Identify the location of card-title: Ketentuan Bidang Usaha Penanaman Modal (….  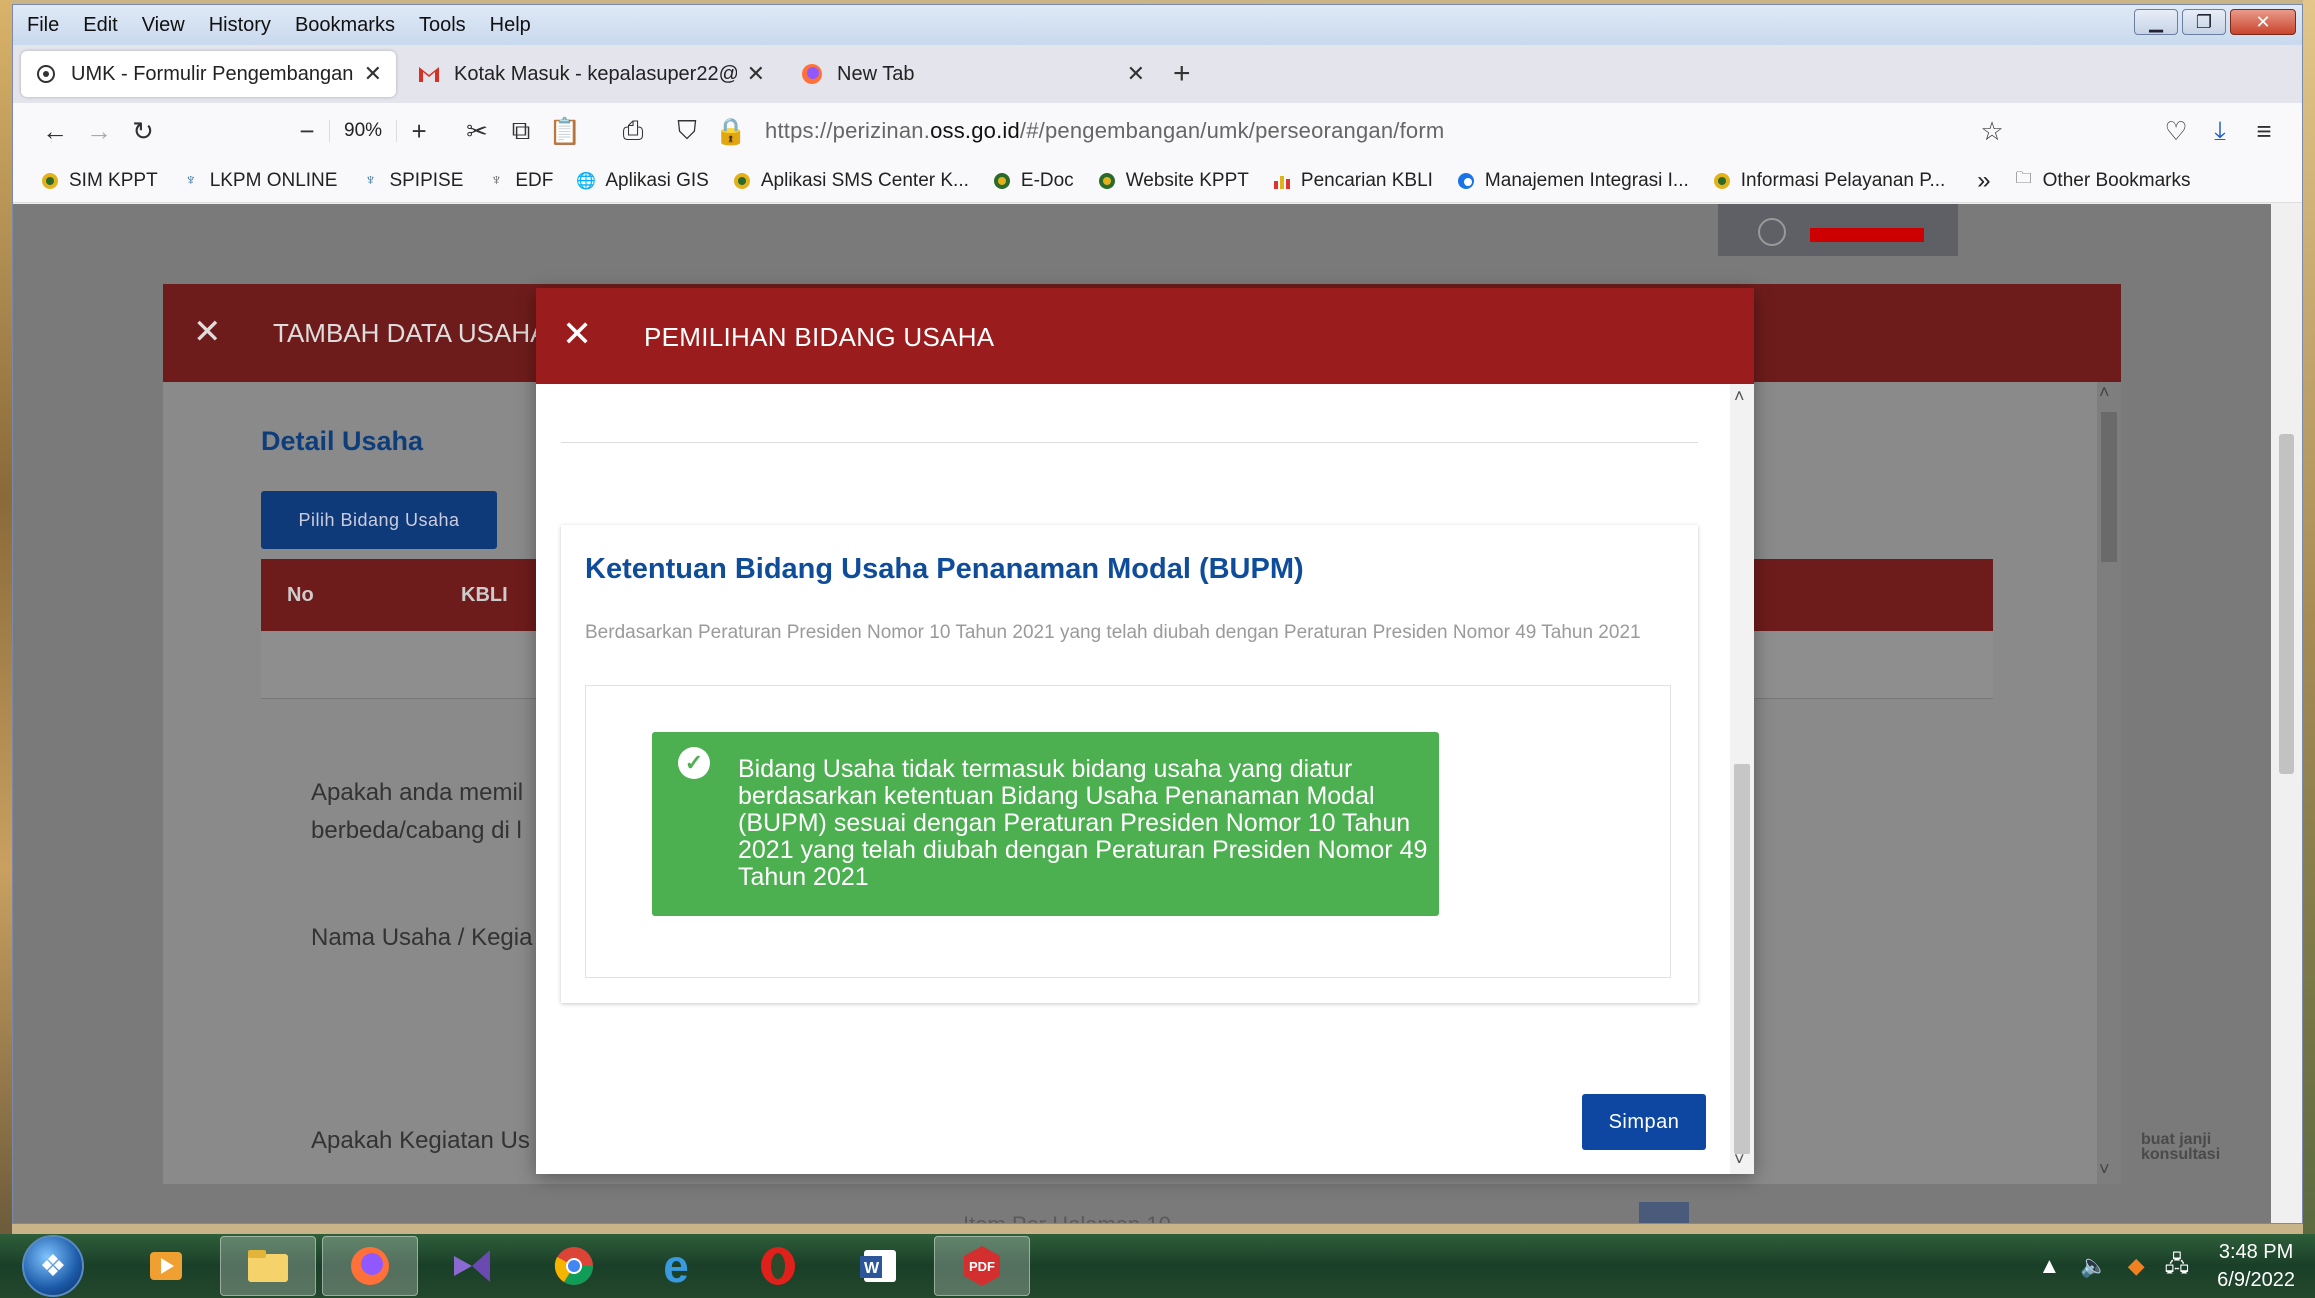
(944, 569).